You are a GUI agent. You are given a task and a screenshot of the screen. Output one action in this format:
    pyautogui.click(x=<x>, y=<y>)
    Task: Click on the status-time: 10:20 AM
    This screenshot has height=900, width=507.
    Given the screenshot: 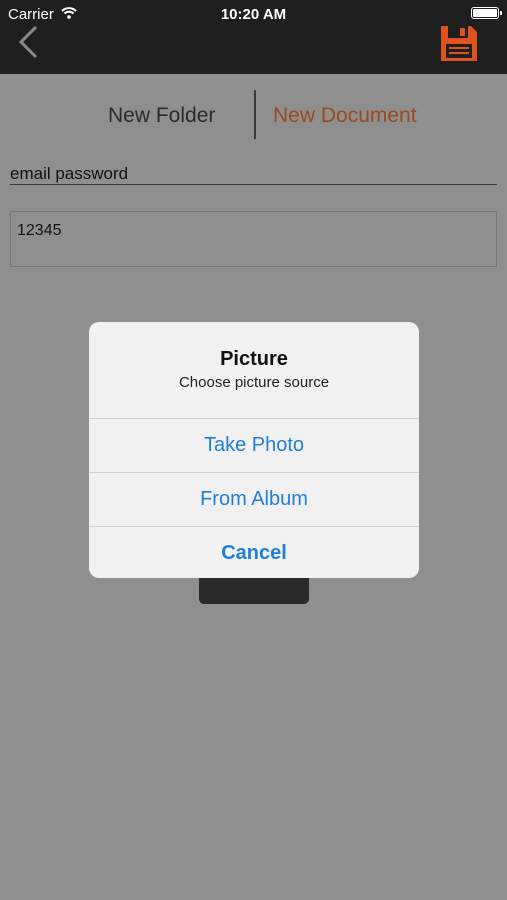 What is the action you would take?
    pyautogui.click(x=253, y=14)
    